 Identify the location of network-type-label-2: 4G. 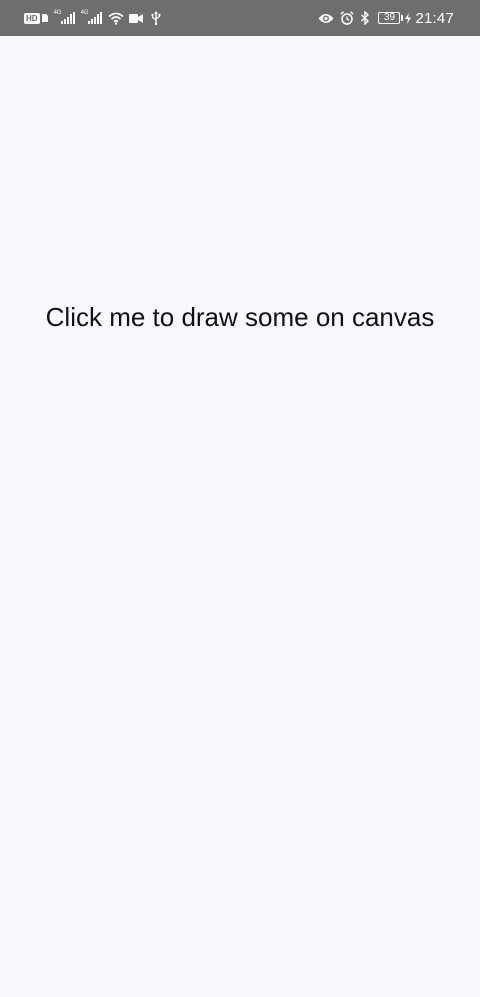
(84, 13).